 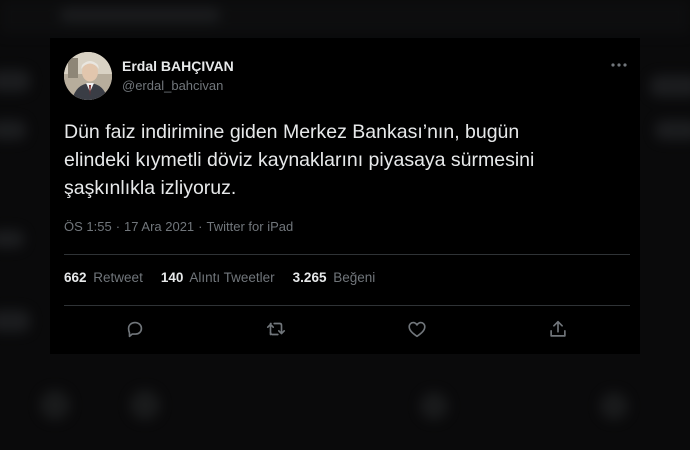 What do you see at coordinates (250, 226) in the screenshot?
I see `tweet-source: Twitter for iPad` at bounding box center [250, 226].